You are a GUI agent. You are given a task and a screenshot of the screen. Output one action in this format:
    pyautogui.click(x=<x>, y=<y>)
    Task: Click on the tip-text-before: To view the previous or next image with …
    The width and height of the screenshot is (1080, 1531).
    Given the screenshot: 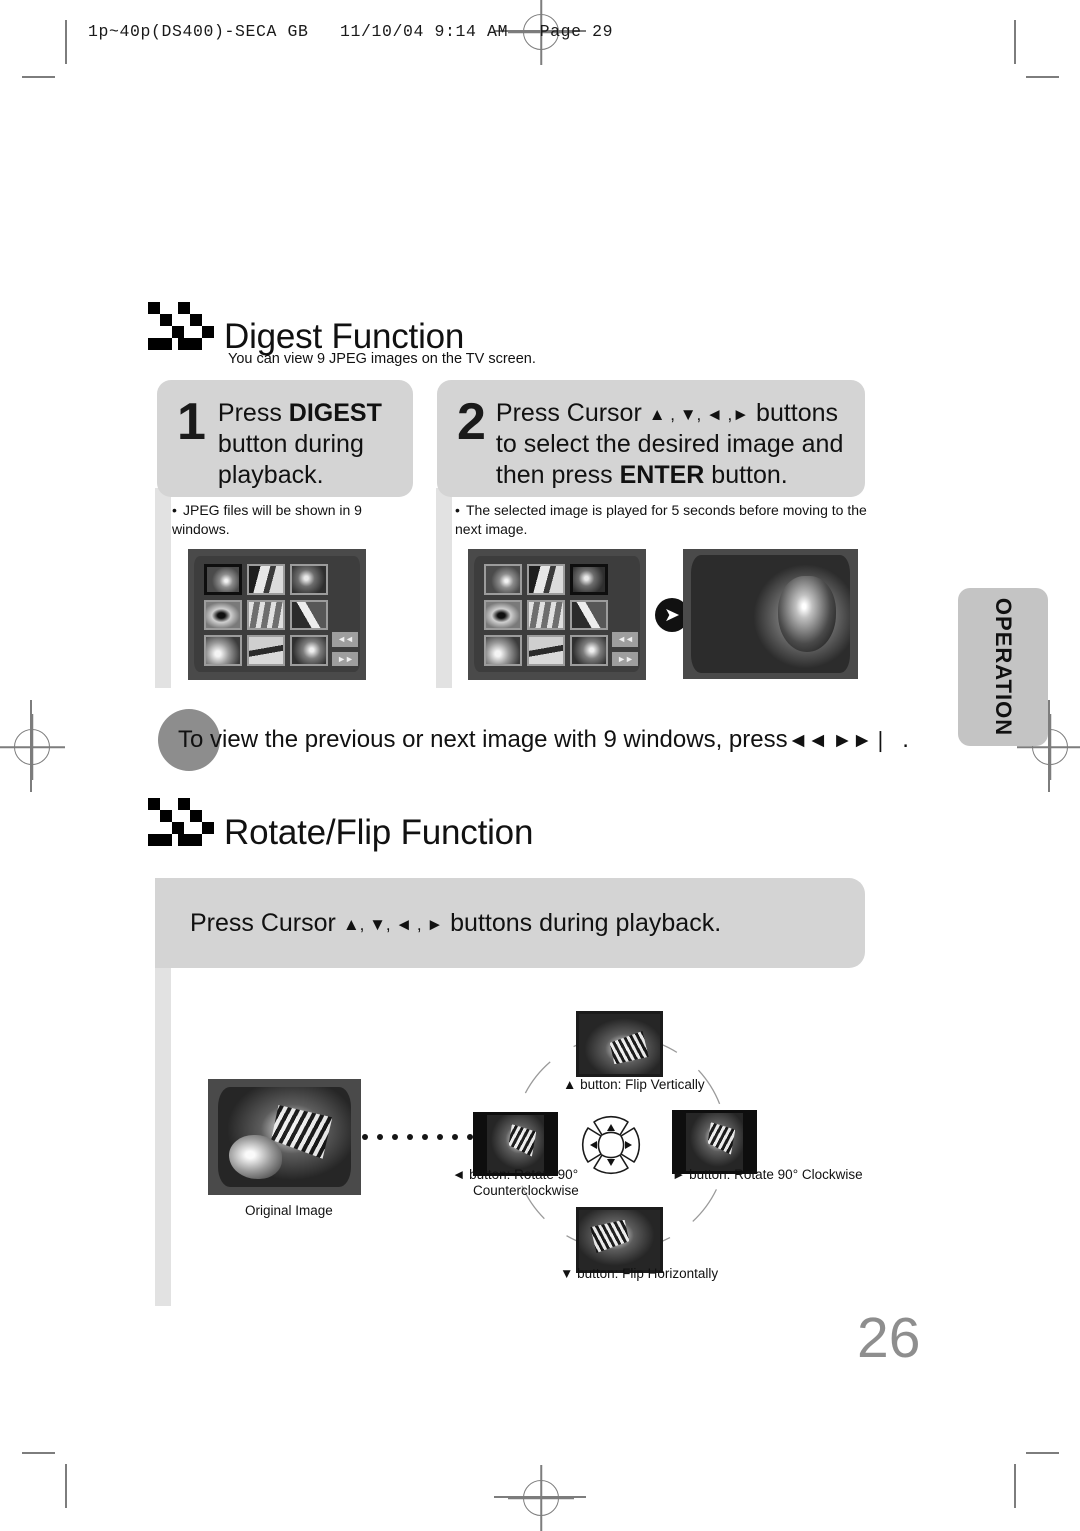 What is the action you would take?
    pyautogui.click(x=483, y=739)
    